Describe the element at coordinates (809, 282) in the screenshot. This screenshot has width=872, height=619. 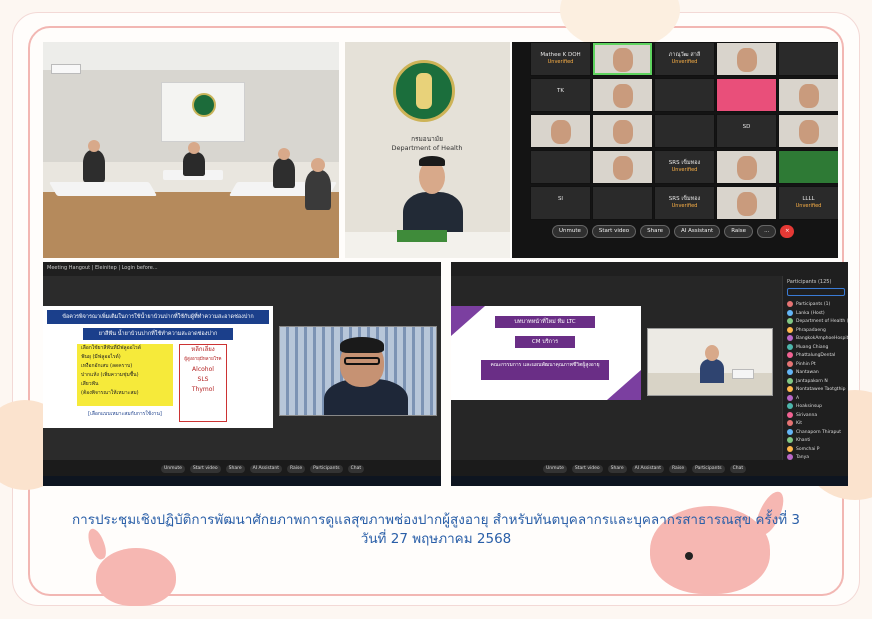
I see `participants-title: Participants (125)` at that location.